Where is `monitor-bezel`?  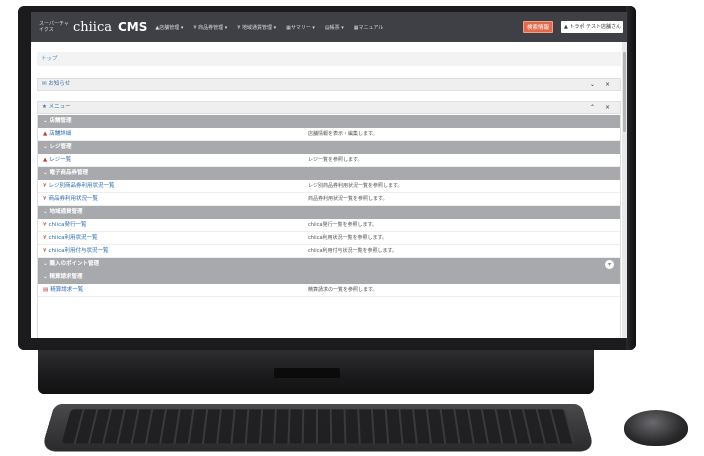
monitor-bezel is located at coordinates (631, 178).